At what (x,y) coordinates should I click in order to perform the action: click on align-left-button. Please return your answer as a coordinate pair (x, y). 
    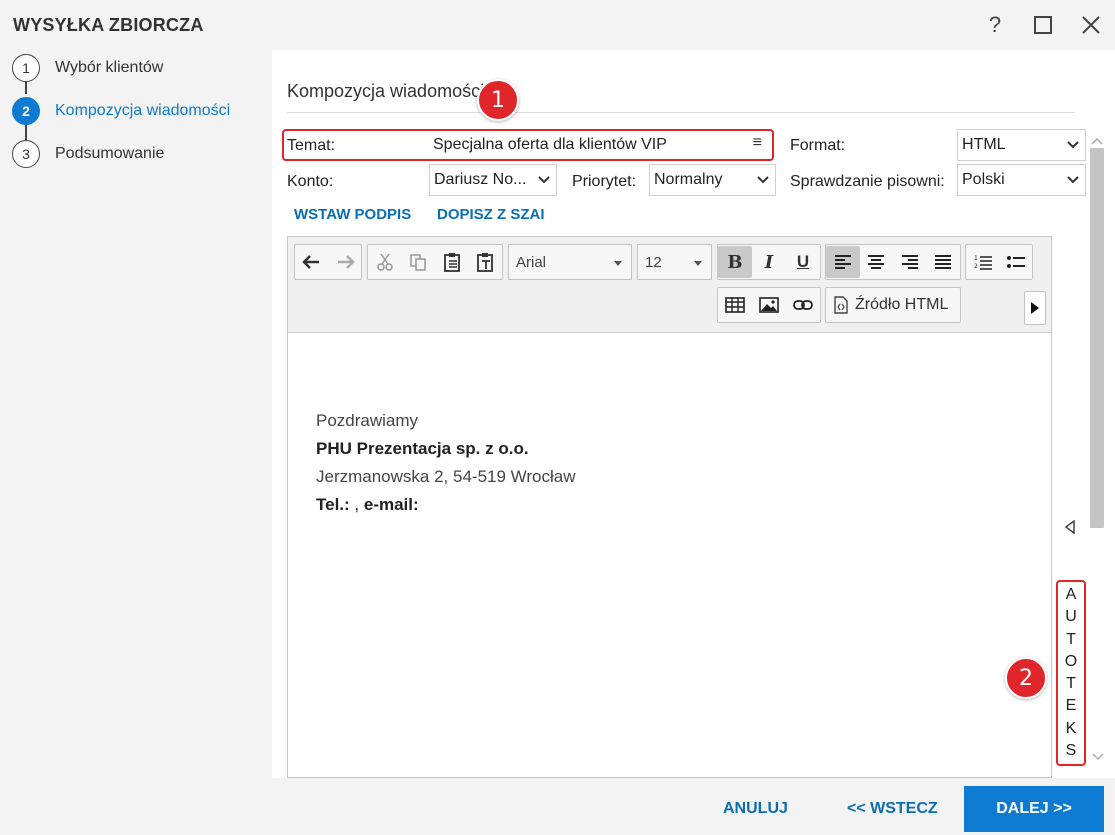
    Looking at the image, I should click on (843, 262).